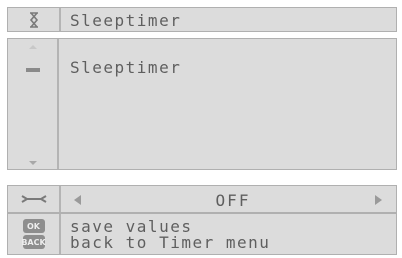 The width and height of the screenshot is (402, 258). I want to click on back-key-badge: BACK, so click(33, 242).